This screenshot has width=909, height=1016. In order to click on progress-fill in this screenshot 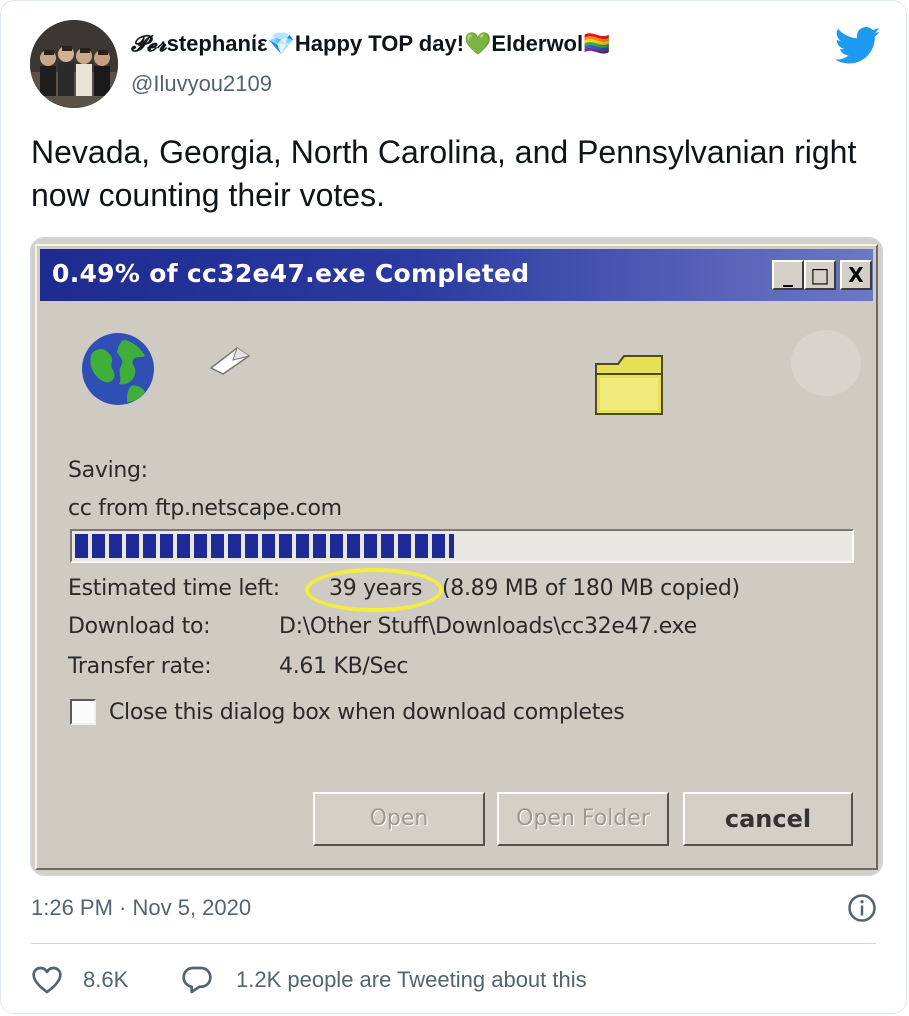, I will do `click(264, 546)`.